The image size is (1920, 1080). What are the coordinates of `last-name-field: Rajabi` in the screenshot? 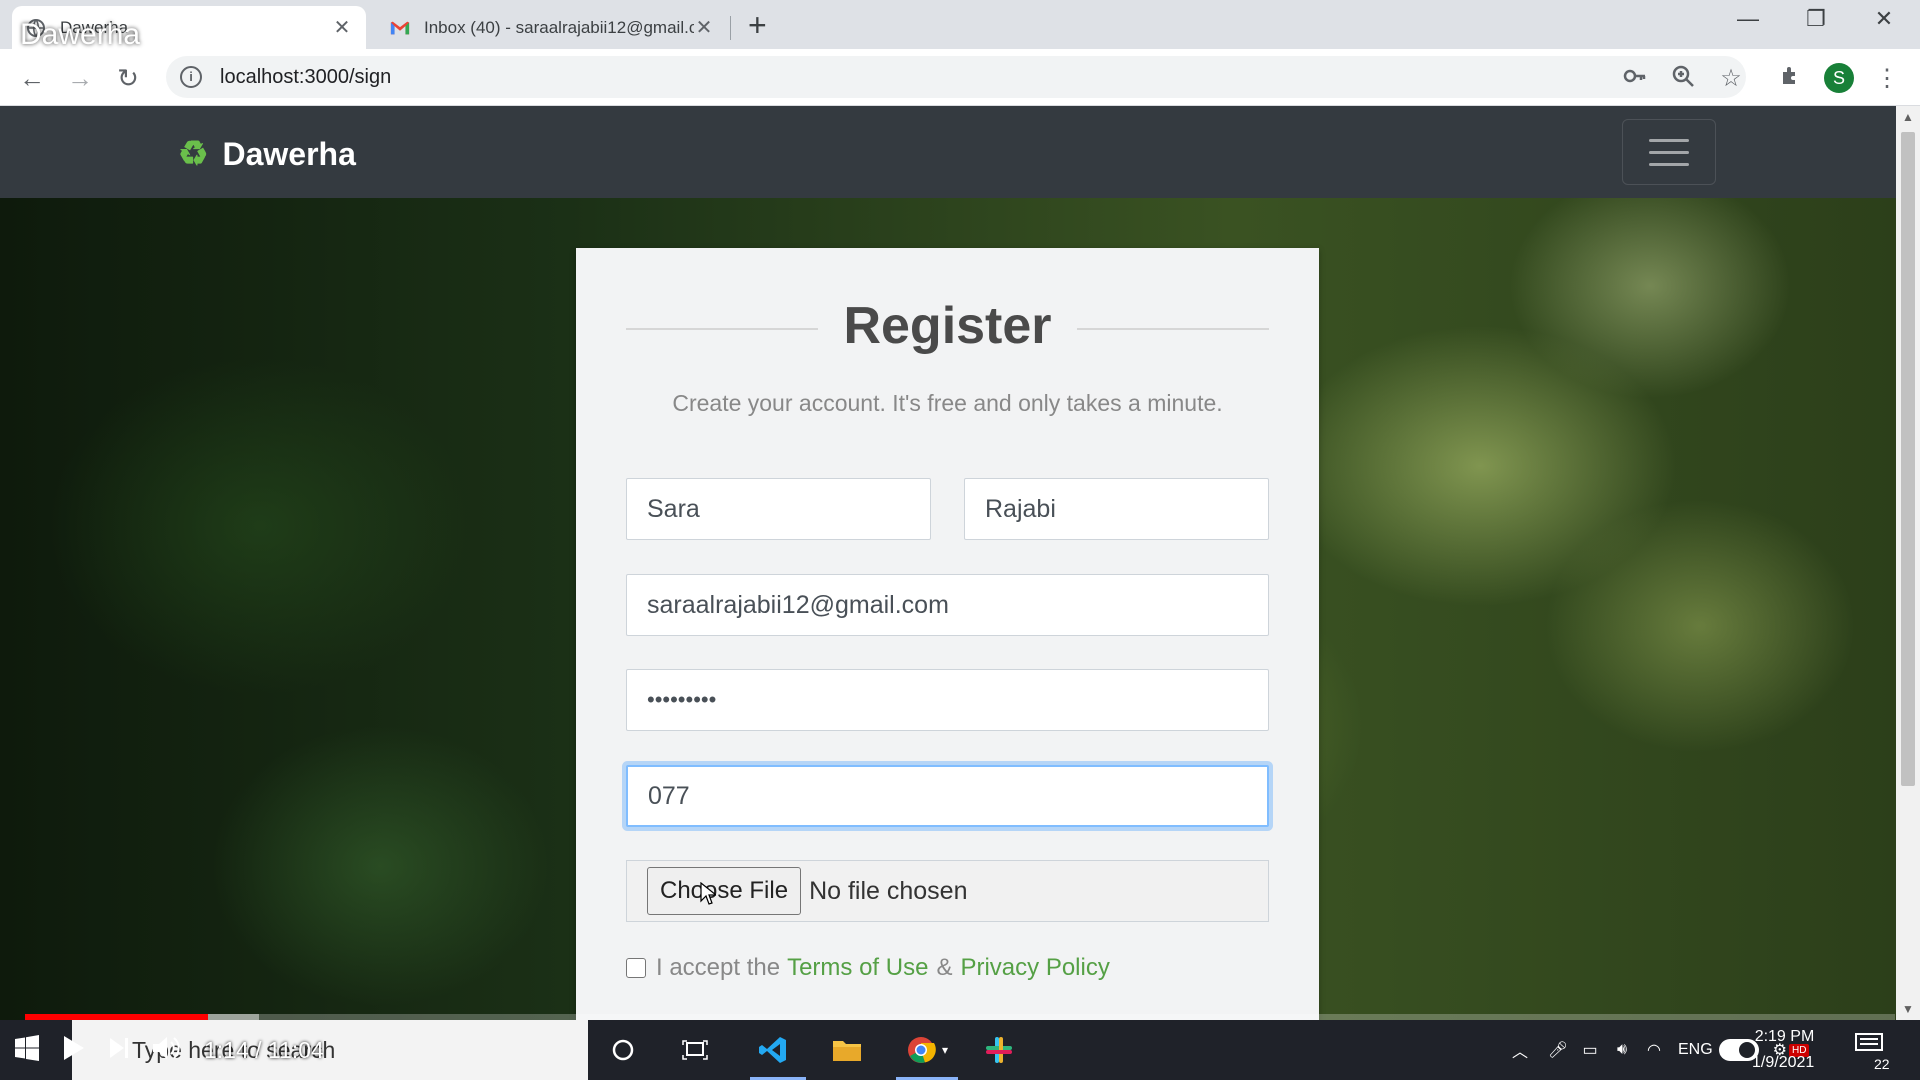 It's located at (1116, 509).